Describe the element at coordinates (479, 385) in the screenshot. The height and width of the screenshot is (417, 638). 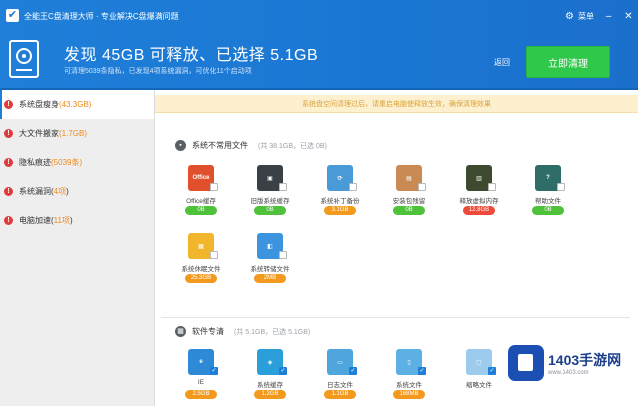
I see `item-label: 缩略文件` at that location.